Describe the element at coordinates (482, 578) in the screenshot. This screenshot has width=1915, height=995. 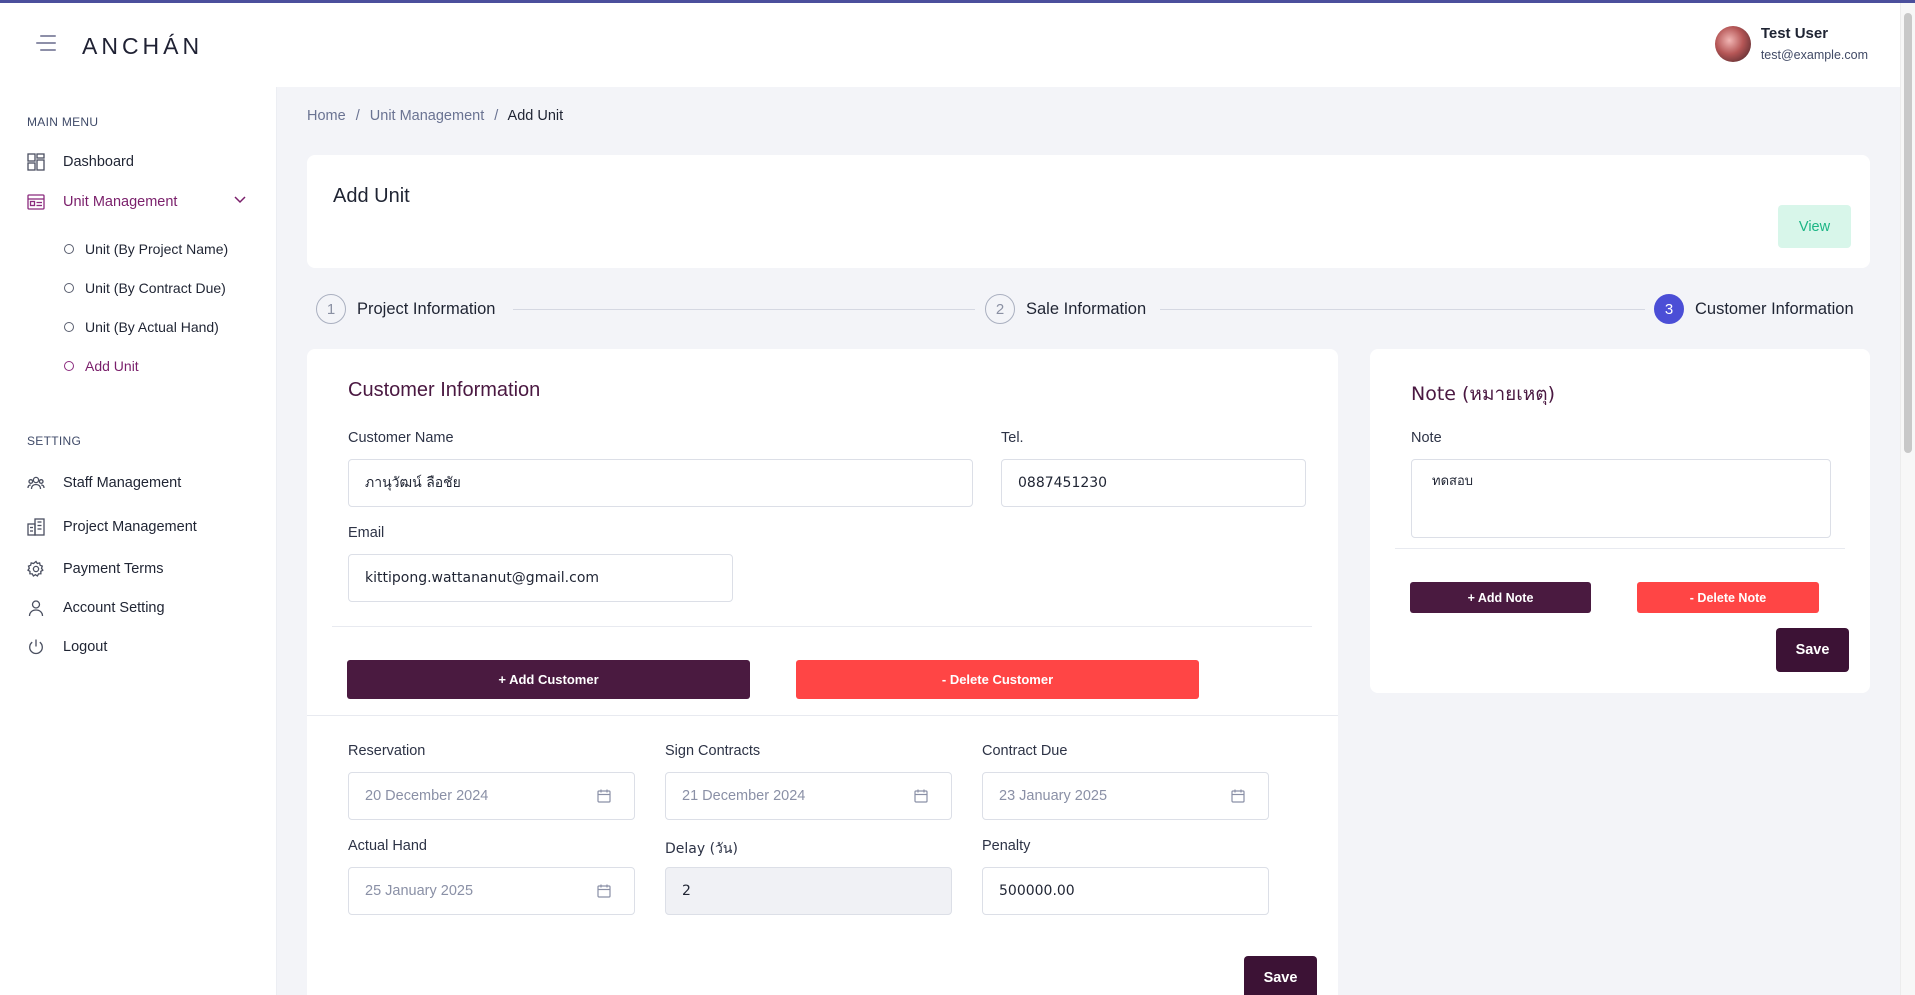
I see `email-value: kittipong.wattananut@gmail.com` at that location.